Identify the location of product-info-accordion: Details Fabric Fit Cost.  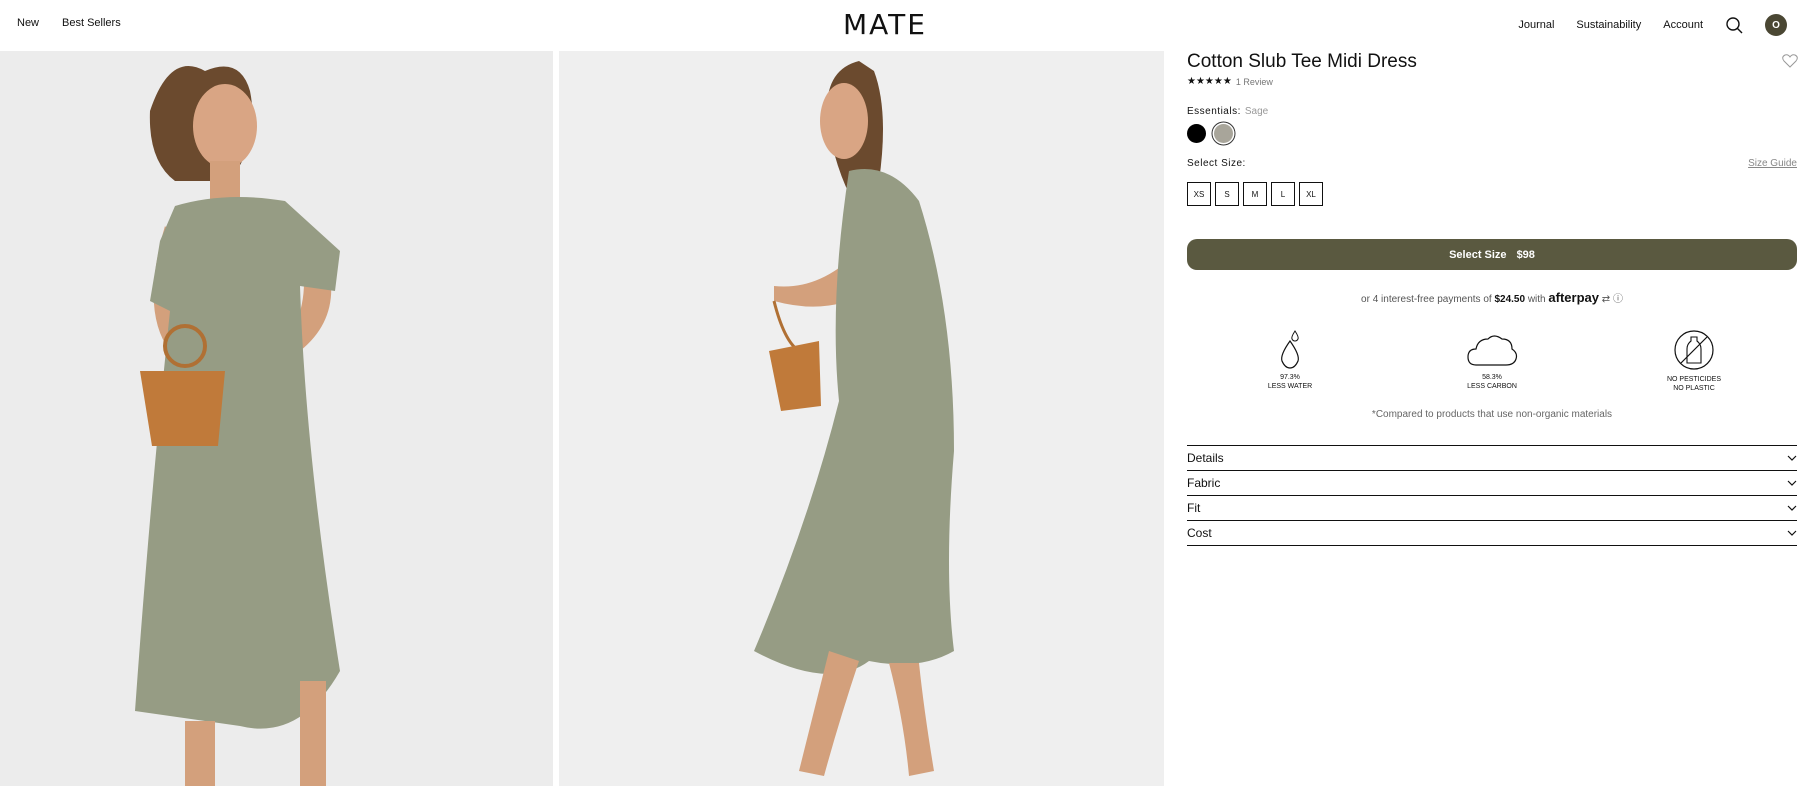
(1492, 495).